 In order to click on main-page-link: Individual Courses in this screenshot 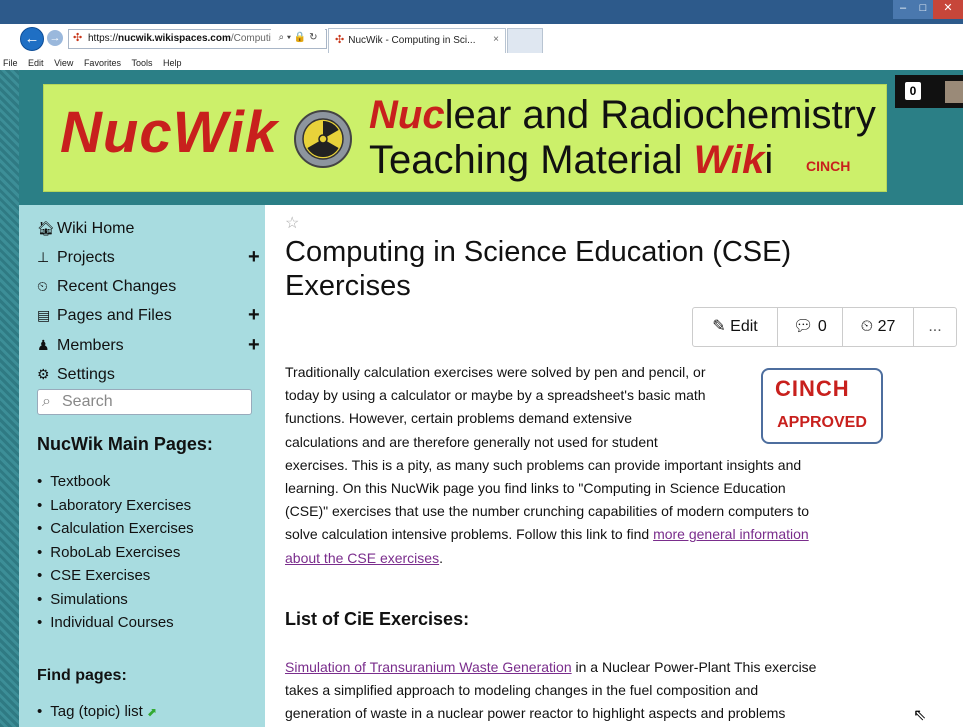, I will do `click(115, 623)`.